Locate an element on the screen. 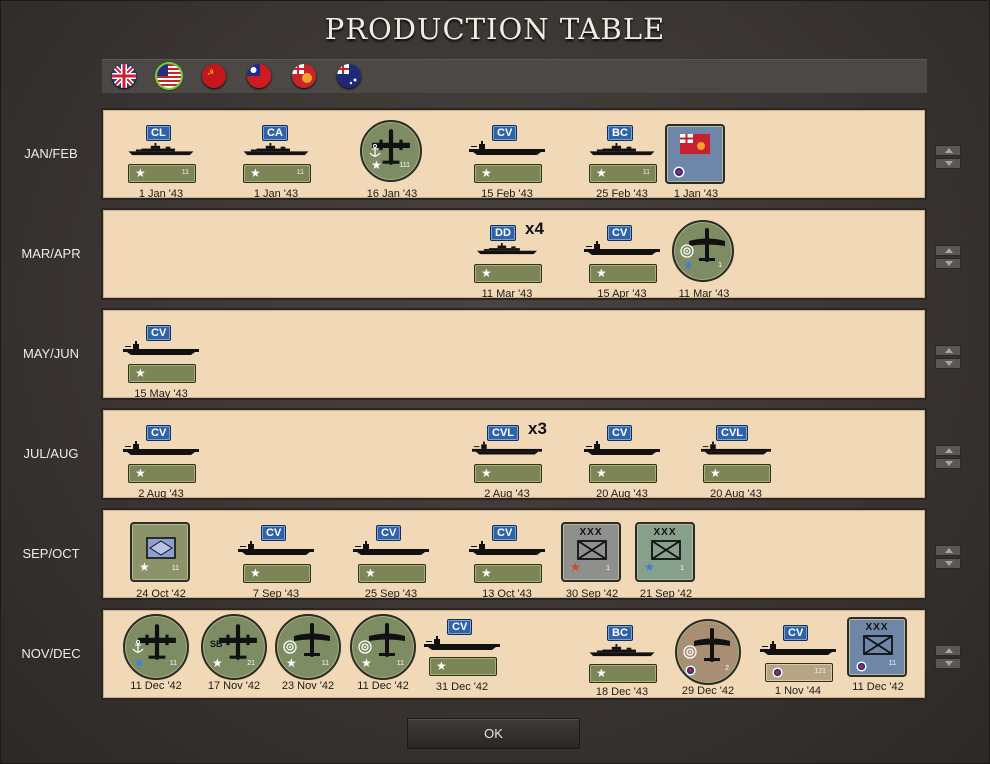 The width and height of the screenshot is (990, 764). unit-strategic-bomber: SB ★ 21 17 Nov '42 is located at coordinates (234, 656).